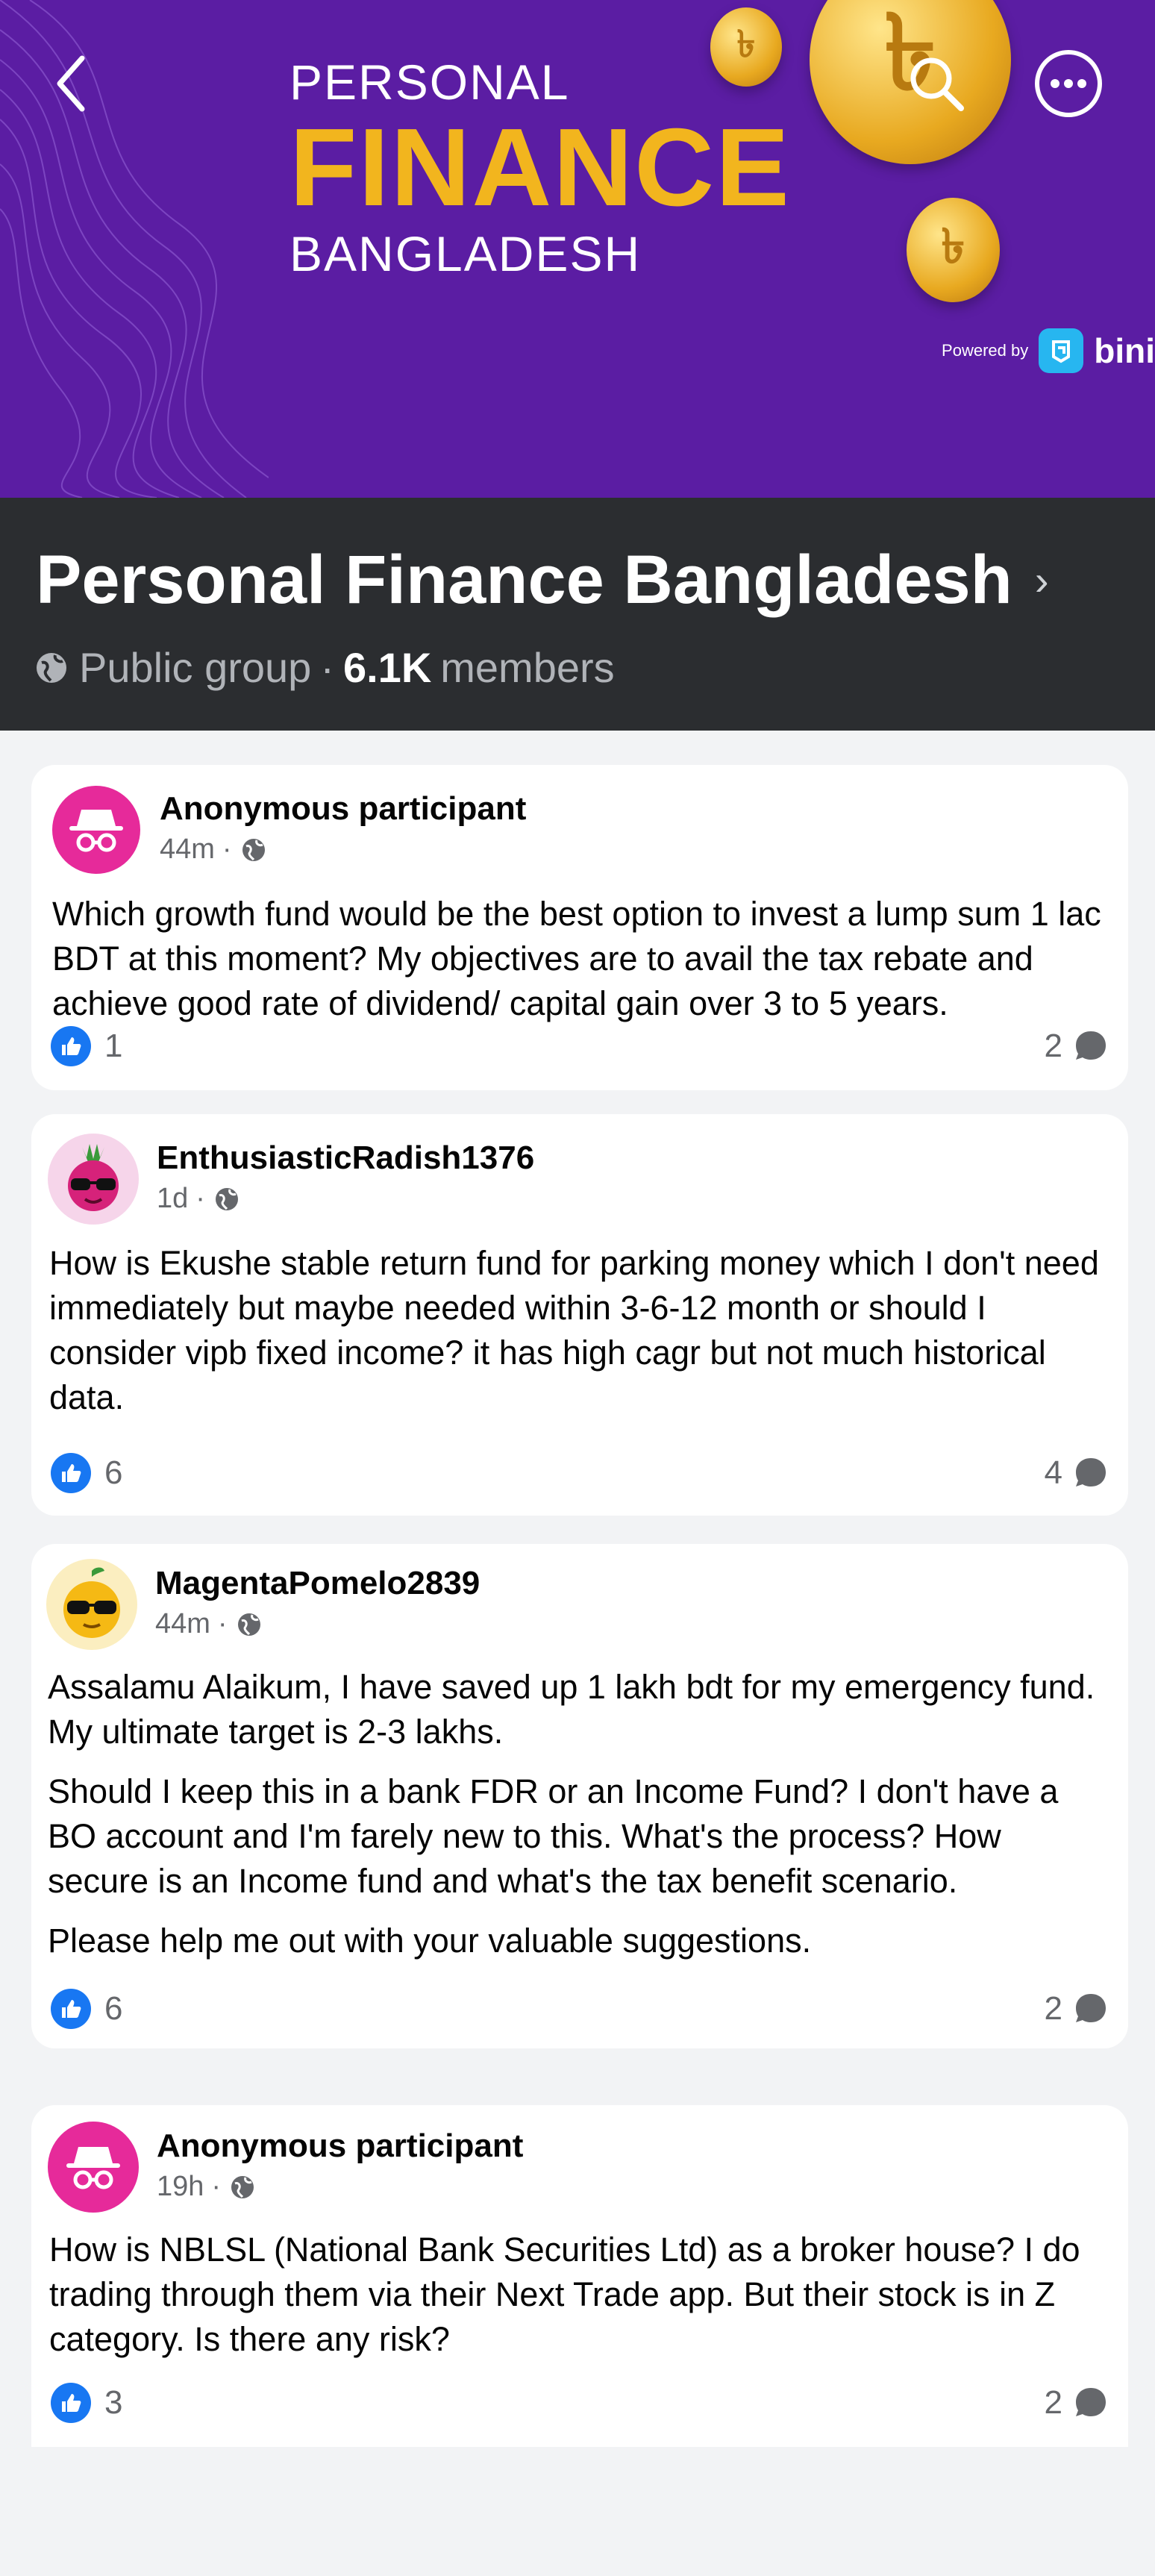 Image resolution: width=1155 pixels, height=2576 pixels. Describe the element at coordinates (1053, 1472) in the screenshot. I see `comment-count: 4` at that location.